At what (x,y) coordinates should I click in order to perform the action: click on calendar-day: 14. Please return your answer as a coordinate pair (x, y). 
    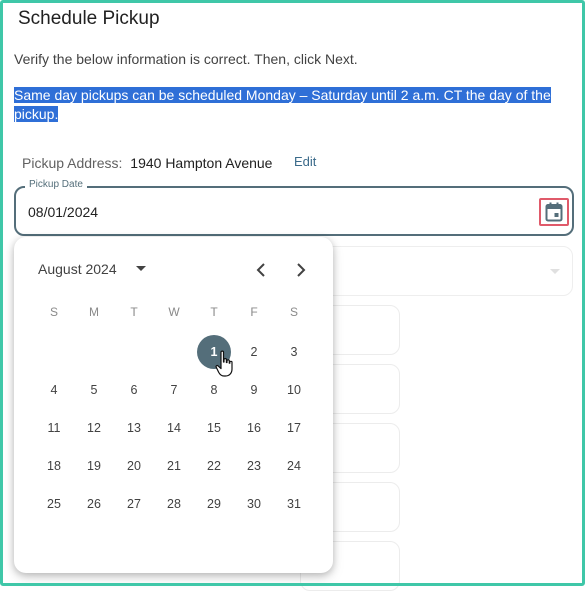
    Looking at the image, I should click on (174, 428).